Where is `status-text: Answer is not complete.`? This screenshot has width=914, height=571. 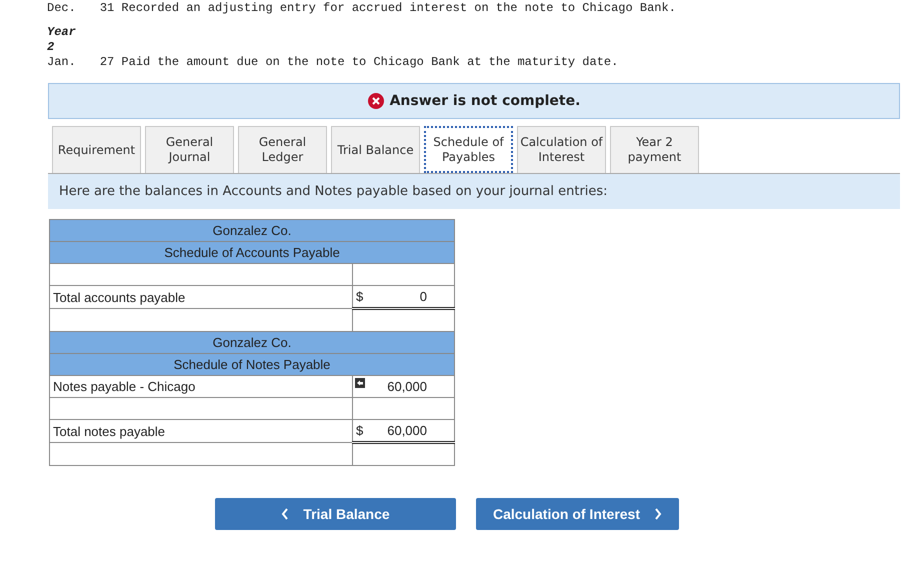
status-text: Answer is not complete. is located at coordinates (485, 101).